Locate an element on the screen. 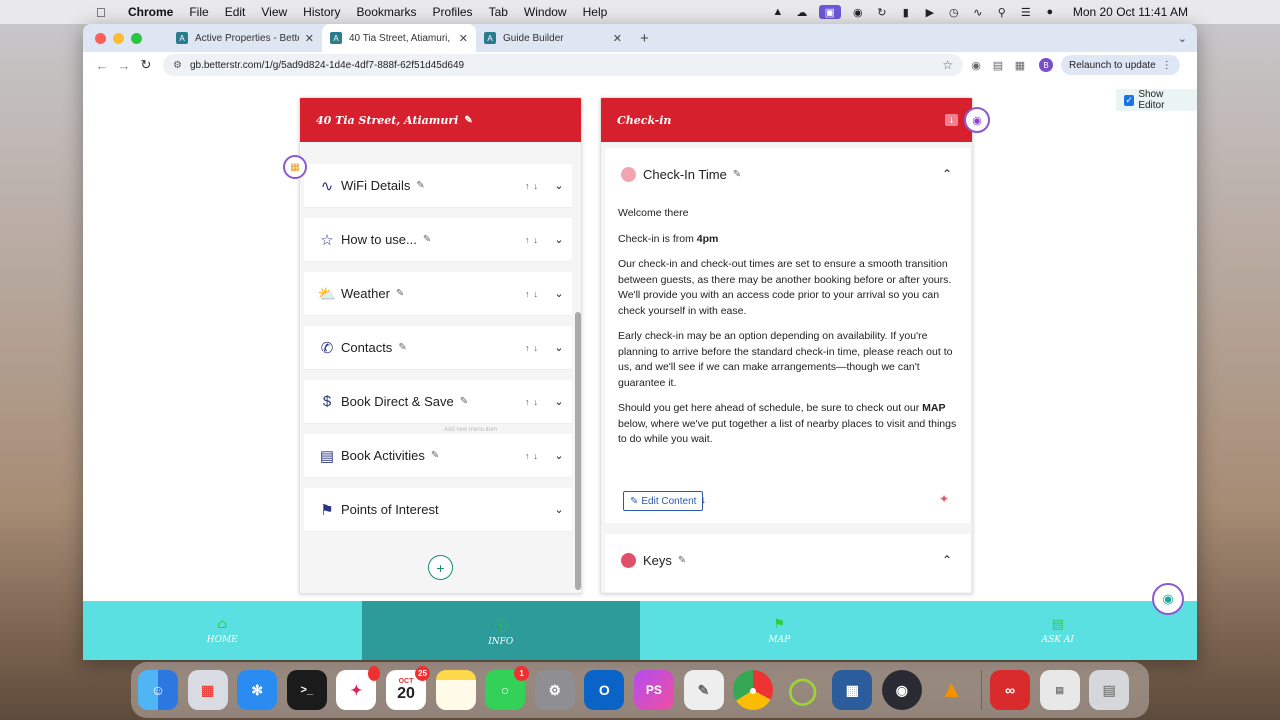  menu-item-points-of-interest: ⚑ Points of Interest ⌄ is located at coordinates (438, 510).